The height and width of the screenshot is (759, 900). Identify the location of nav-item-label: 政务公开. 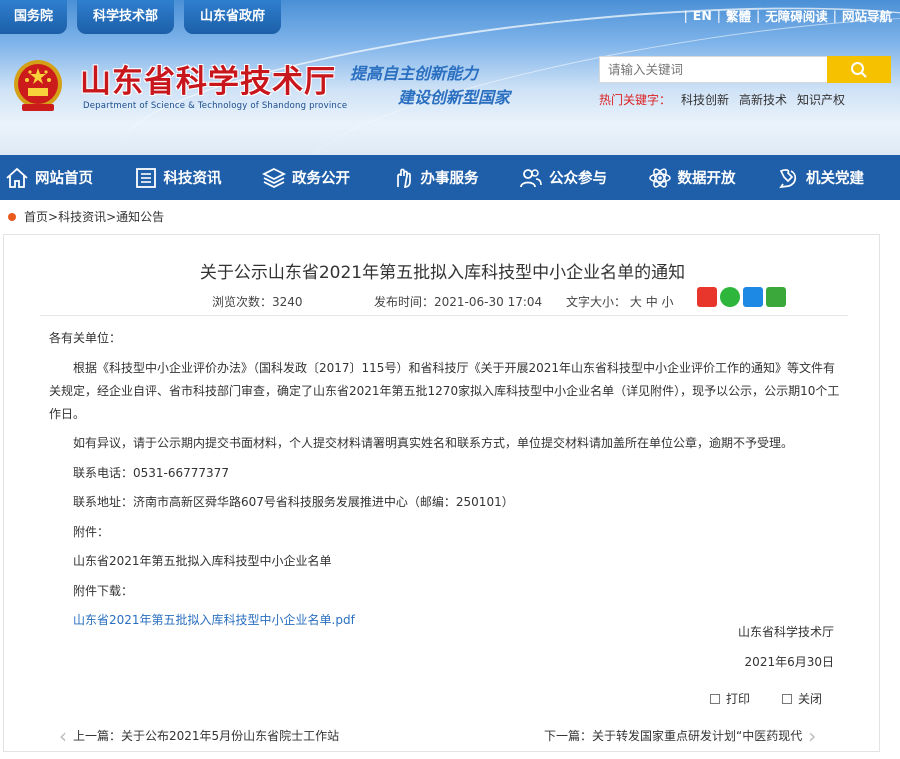
(321, 179).